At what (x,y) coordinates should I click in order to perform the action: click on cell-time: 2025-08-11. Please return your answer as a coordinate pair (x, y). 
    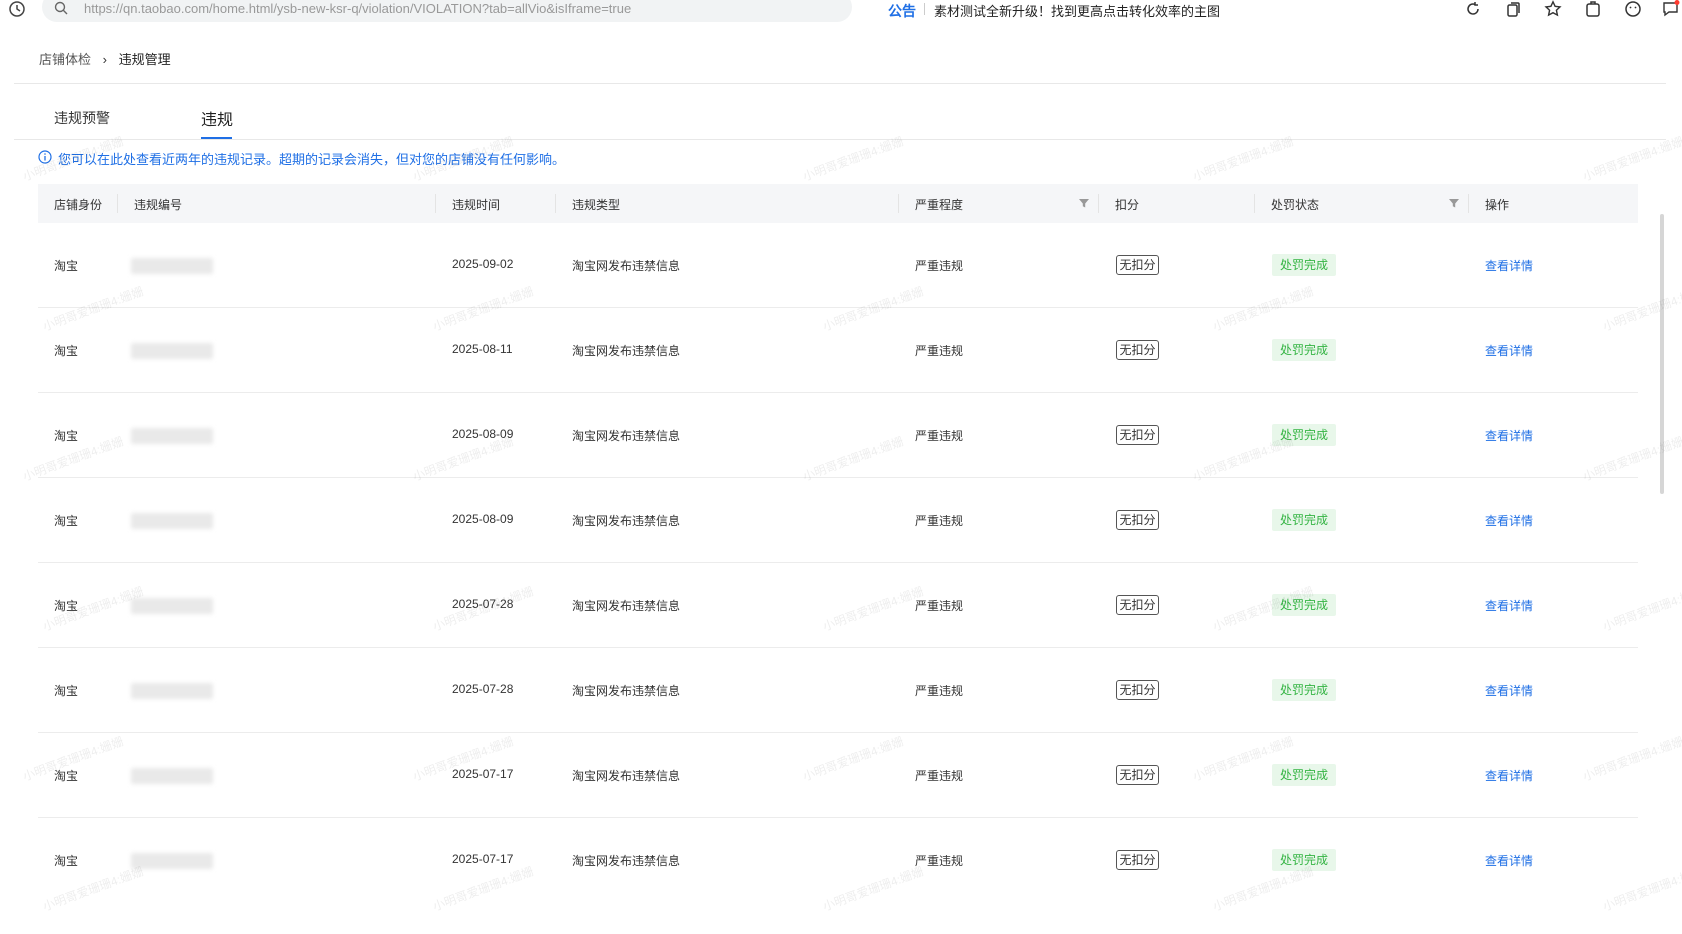
    Looking at the image, I should click on (482, 349).